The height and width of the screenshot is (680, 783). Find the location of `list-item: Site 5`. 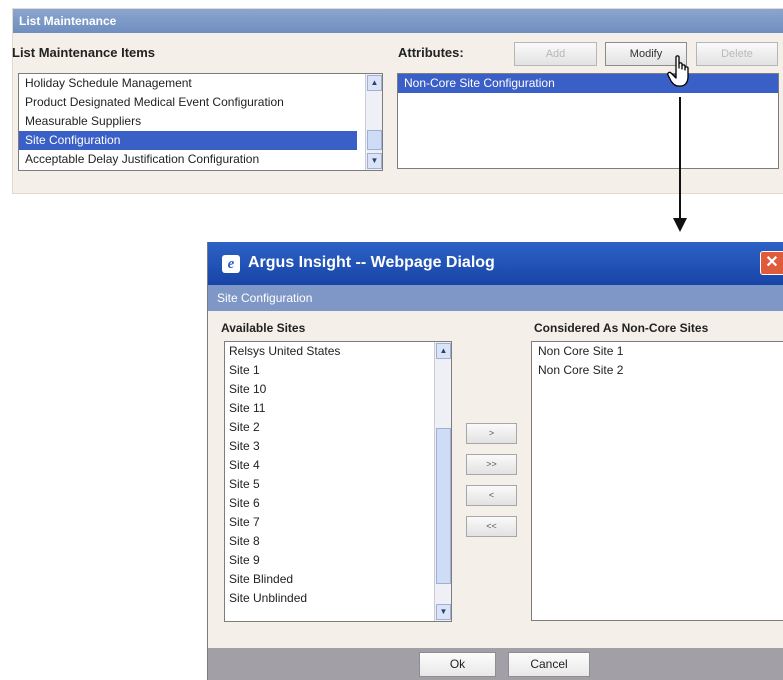

list-item: Site 5 is located at coordinates (338, 484).